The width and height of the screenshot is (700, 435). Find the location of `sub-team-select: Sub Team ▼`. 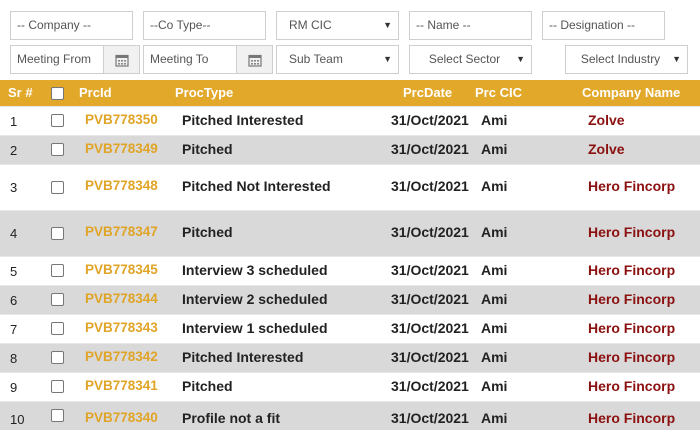

sub-team-select: Sub Team ▼ is located at coordinates (337, 59).